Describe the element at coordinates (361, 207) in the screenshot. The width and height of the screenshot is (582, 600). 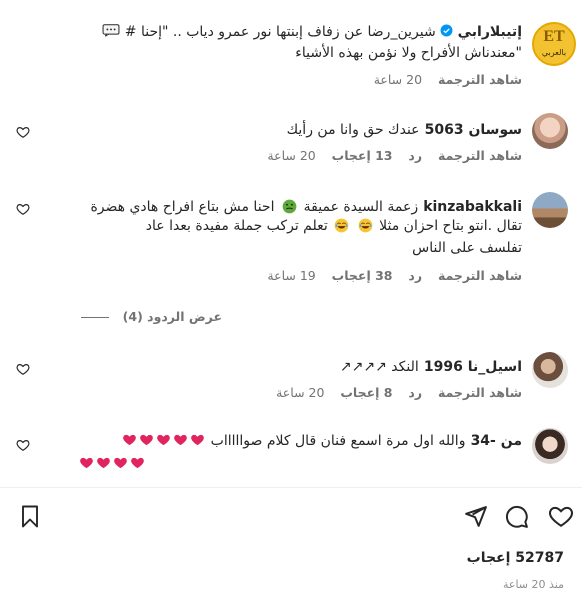
I see `comment-2-text-1: زعمة السيدة عميقة` at that location.